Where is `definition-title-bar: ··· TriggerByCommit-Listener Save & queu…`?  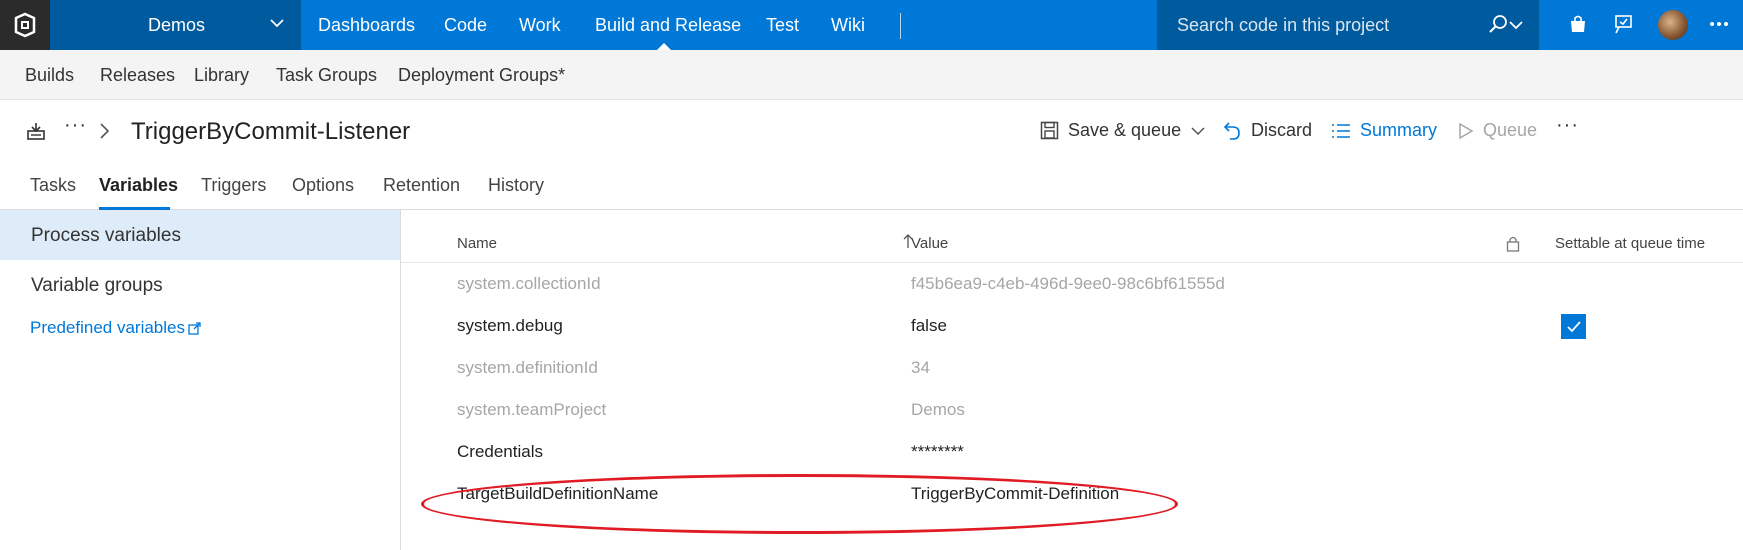 definition-title-bar: ··· TriggerByCommit-Listener Save & queu… is located at coordinates (871, 130).